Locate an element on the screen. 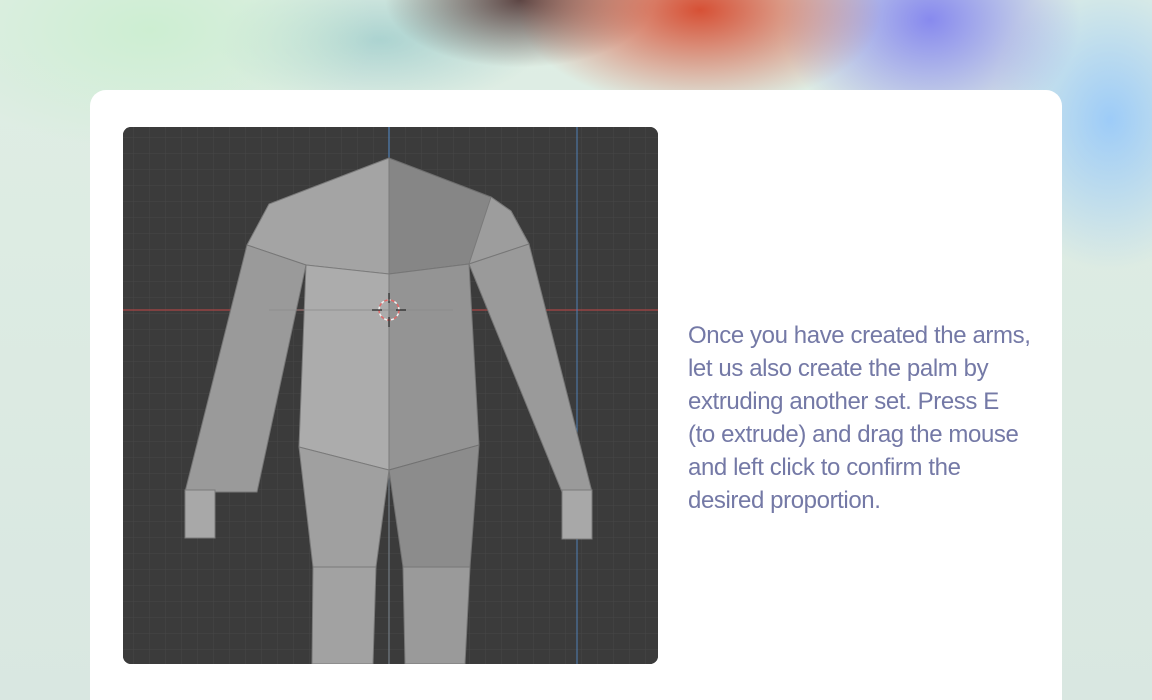 The image size is (1152, 700). description-line: let us also create the palm by is located at coordinates (838, 368).